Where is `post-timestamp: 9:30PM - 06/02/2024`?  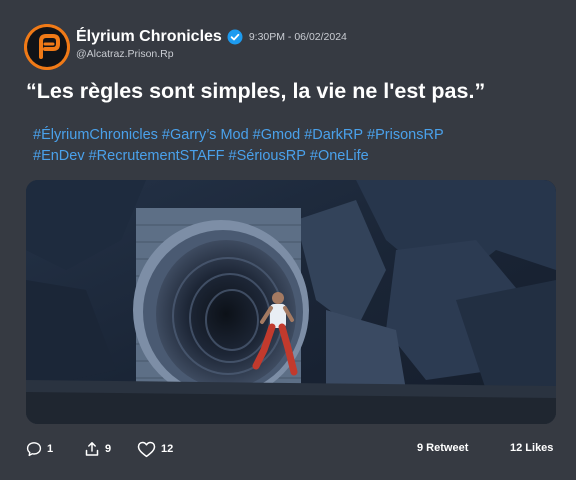
post-timestamp: 9:30PM - 06/02/2024 is located at coordinates (297, 37).